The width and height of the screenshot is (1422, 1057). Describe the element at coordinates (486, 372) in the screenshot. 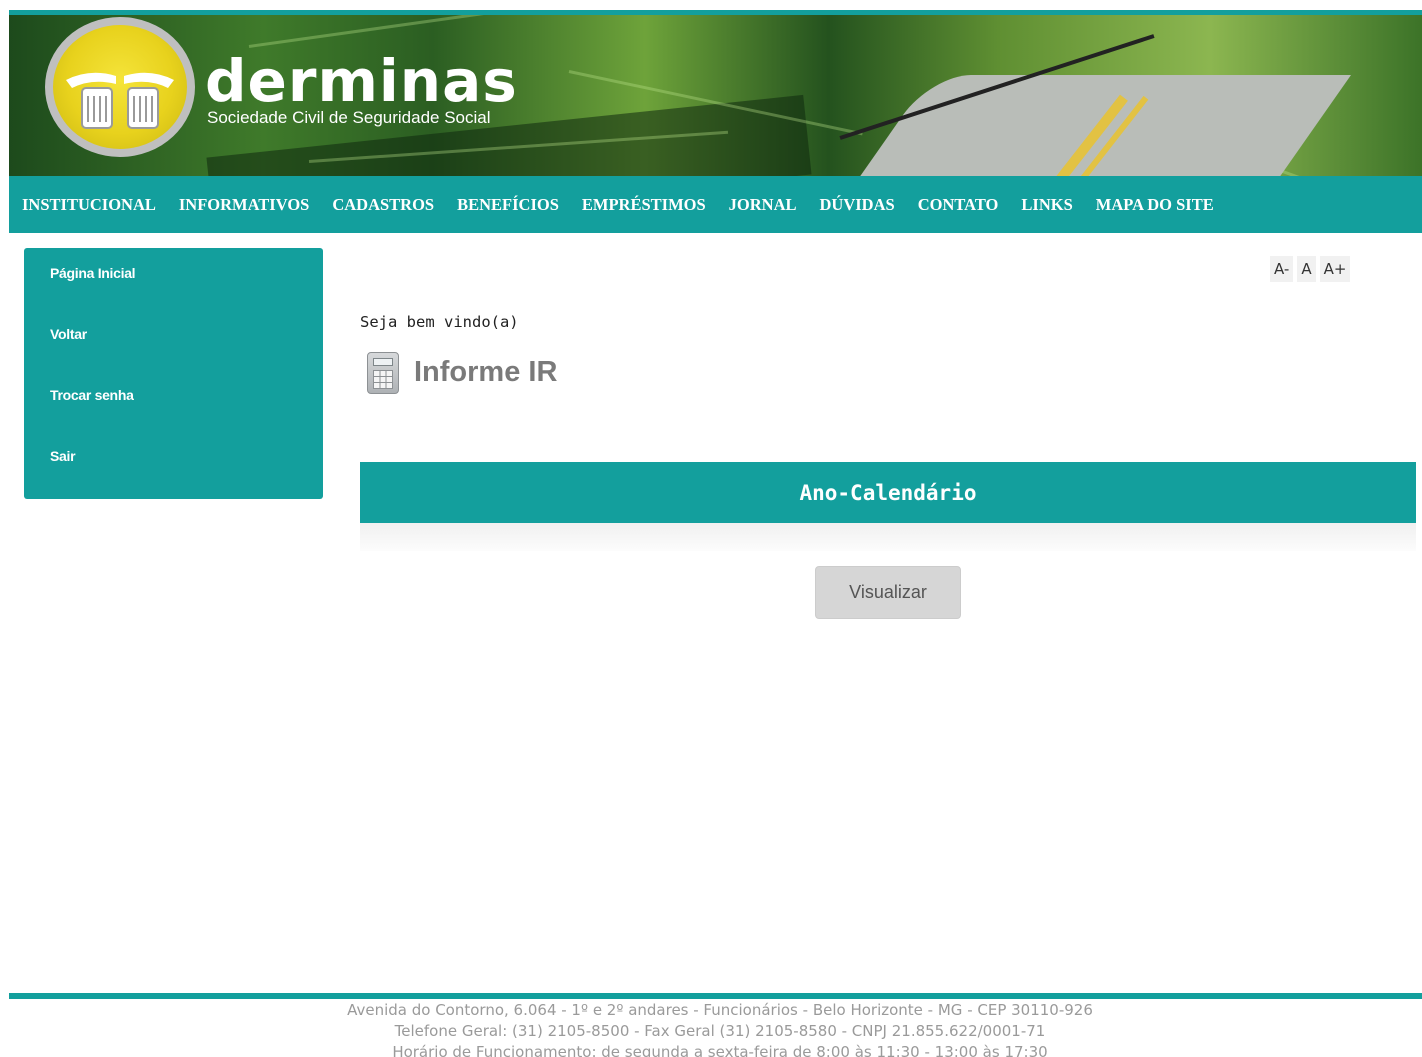

I see `page-title: Informe IR` at that location.